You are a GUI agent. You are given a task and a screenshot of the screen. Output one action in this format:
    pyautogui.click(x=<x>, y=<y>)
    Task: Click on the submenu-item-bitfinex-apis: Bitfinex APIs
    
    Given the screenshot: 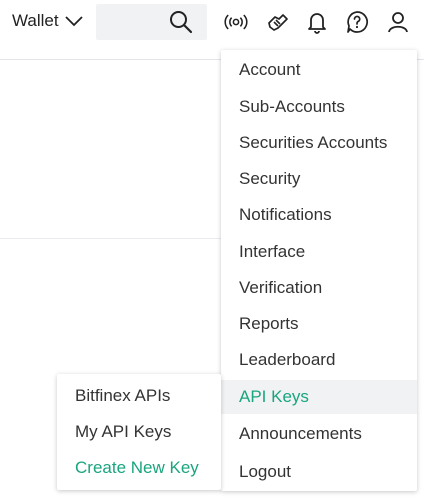 What is the action you would take?
    pyautogui.click(x=139, y=396)
    